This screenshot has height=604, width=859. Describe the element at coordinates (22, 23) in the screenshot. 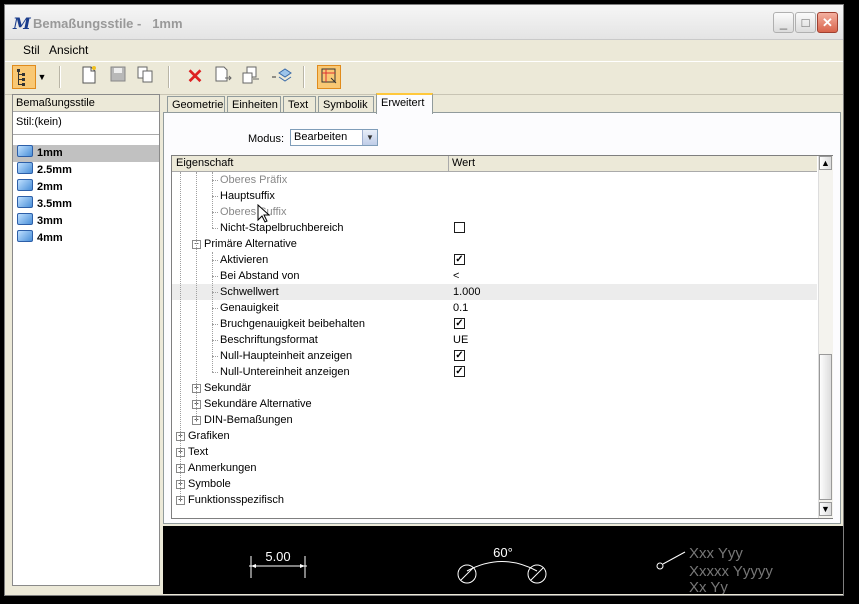

I see `app-logo-icon: M` at that location.